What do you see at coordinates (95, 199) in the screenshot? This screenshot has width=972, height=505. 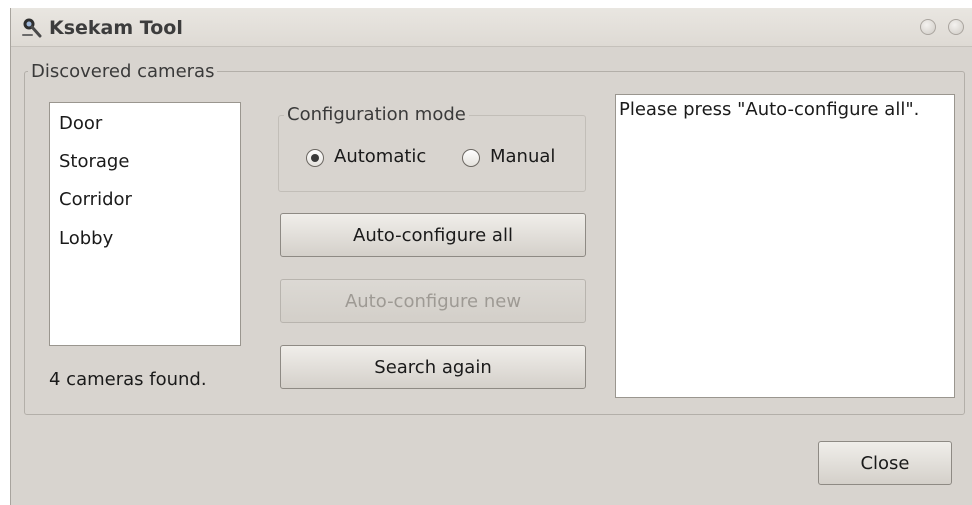 I see `list-item: Corridor` at bounding box center [95, 199].